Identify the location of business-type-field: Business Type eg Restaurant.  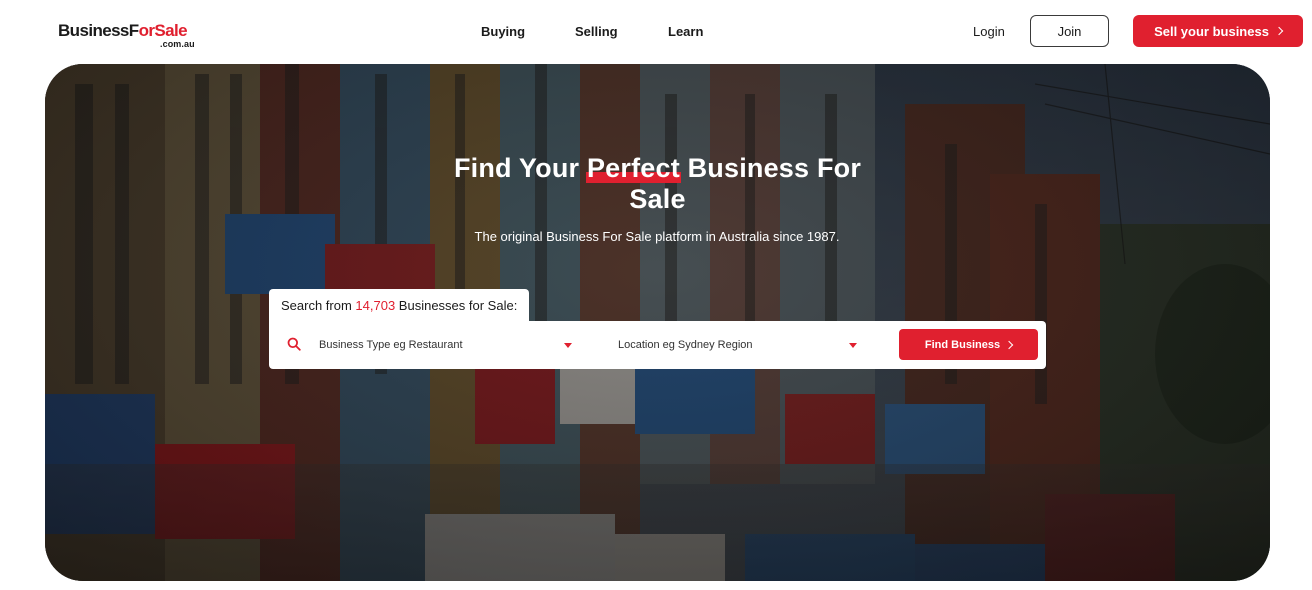
(448, 345).